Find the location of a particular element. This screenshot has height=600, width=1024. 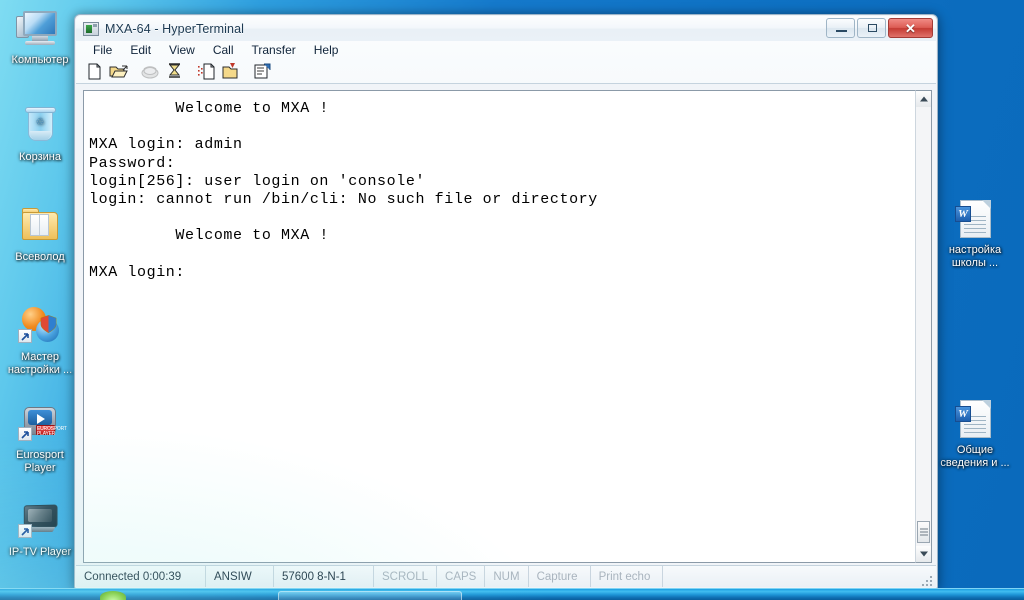

window-resize-grip is located at coordinates (926, 580).